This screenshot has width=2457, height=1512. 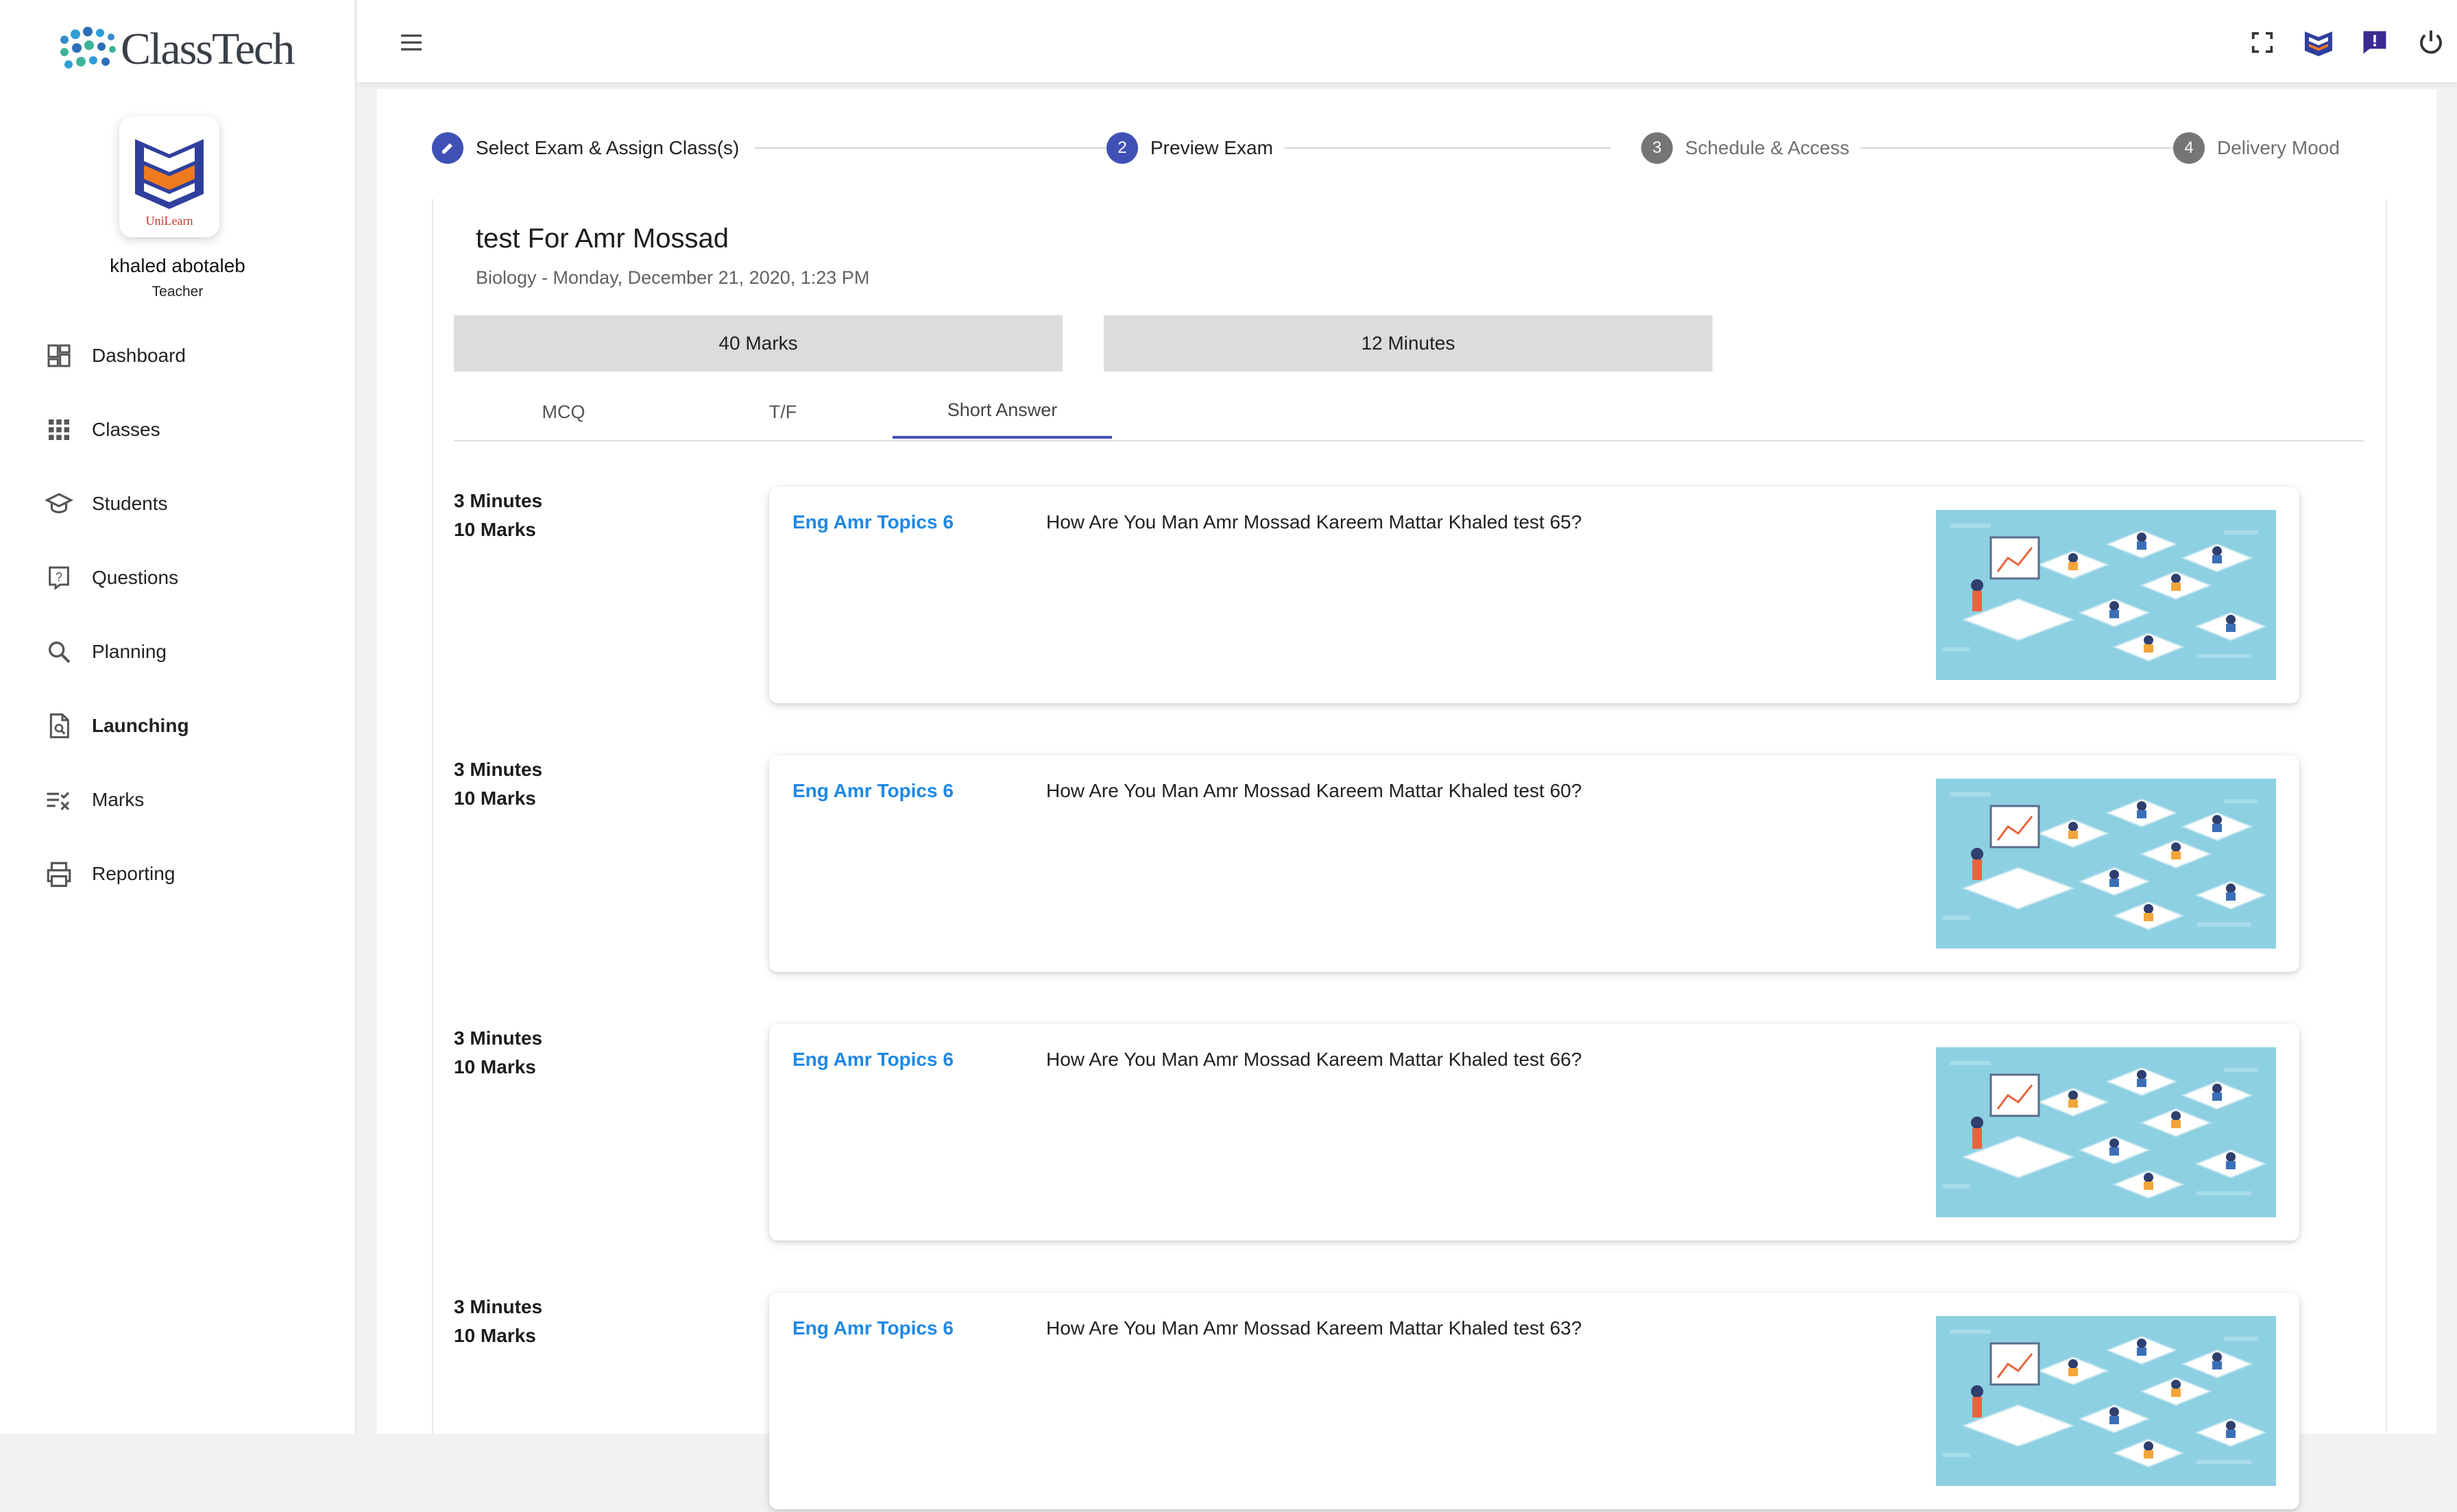 I want to click on sidebar-item-planning: Planning, so click(x=177, y=652).